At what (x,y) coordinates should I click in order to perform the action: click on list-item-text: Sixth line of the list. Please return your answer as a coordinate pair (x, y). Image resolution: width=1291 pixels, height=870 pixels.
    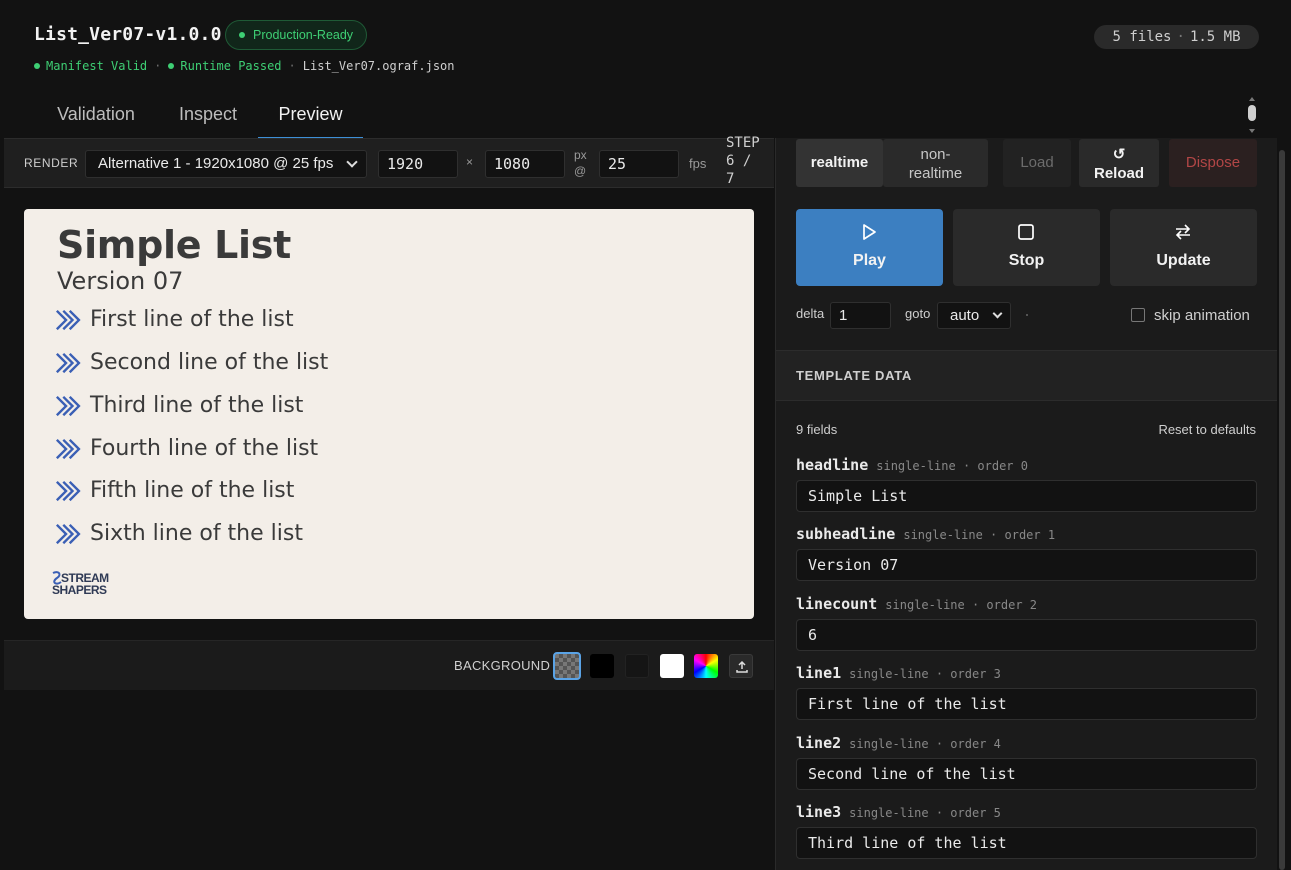
    Looking at the image, I should click on (196, 533).